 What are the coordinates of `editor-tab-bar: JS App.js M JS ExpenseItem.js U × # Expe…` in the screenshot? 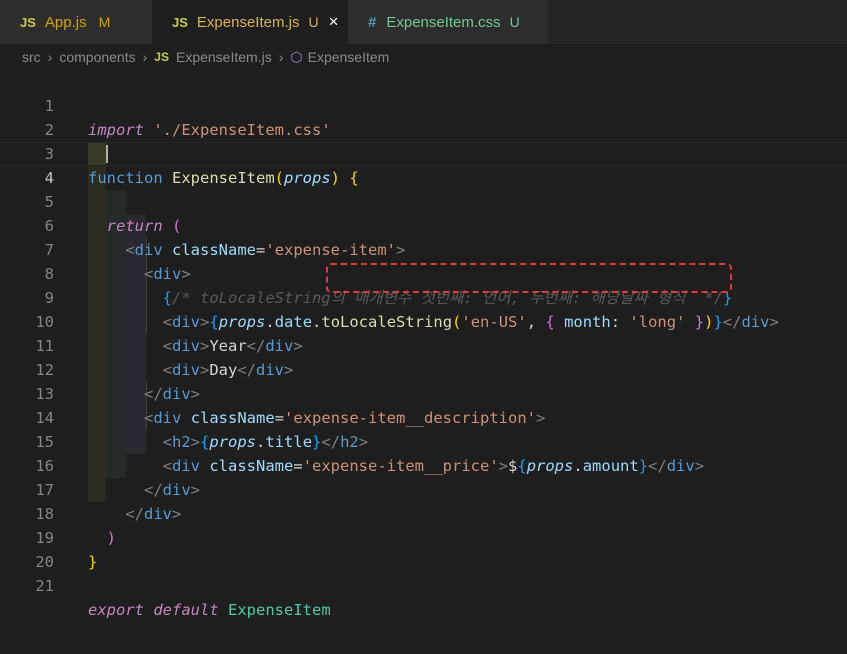 It's located at (423, 22).